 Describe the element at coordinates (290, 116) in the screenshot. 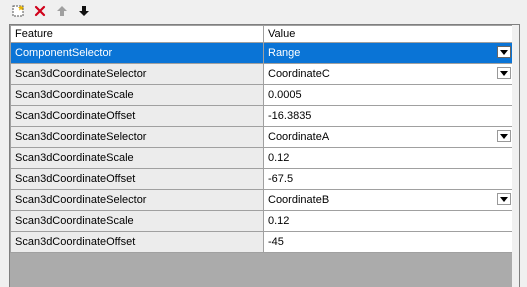

I see `value-text: -16.3835` at that location.